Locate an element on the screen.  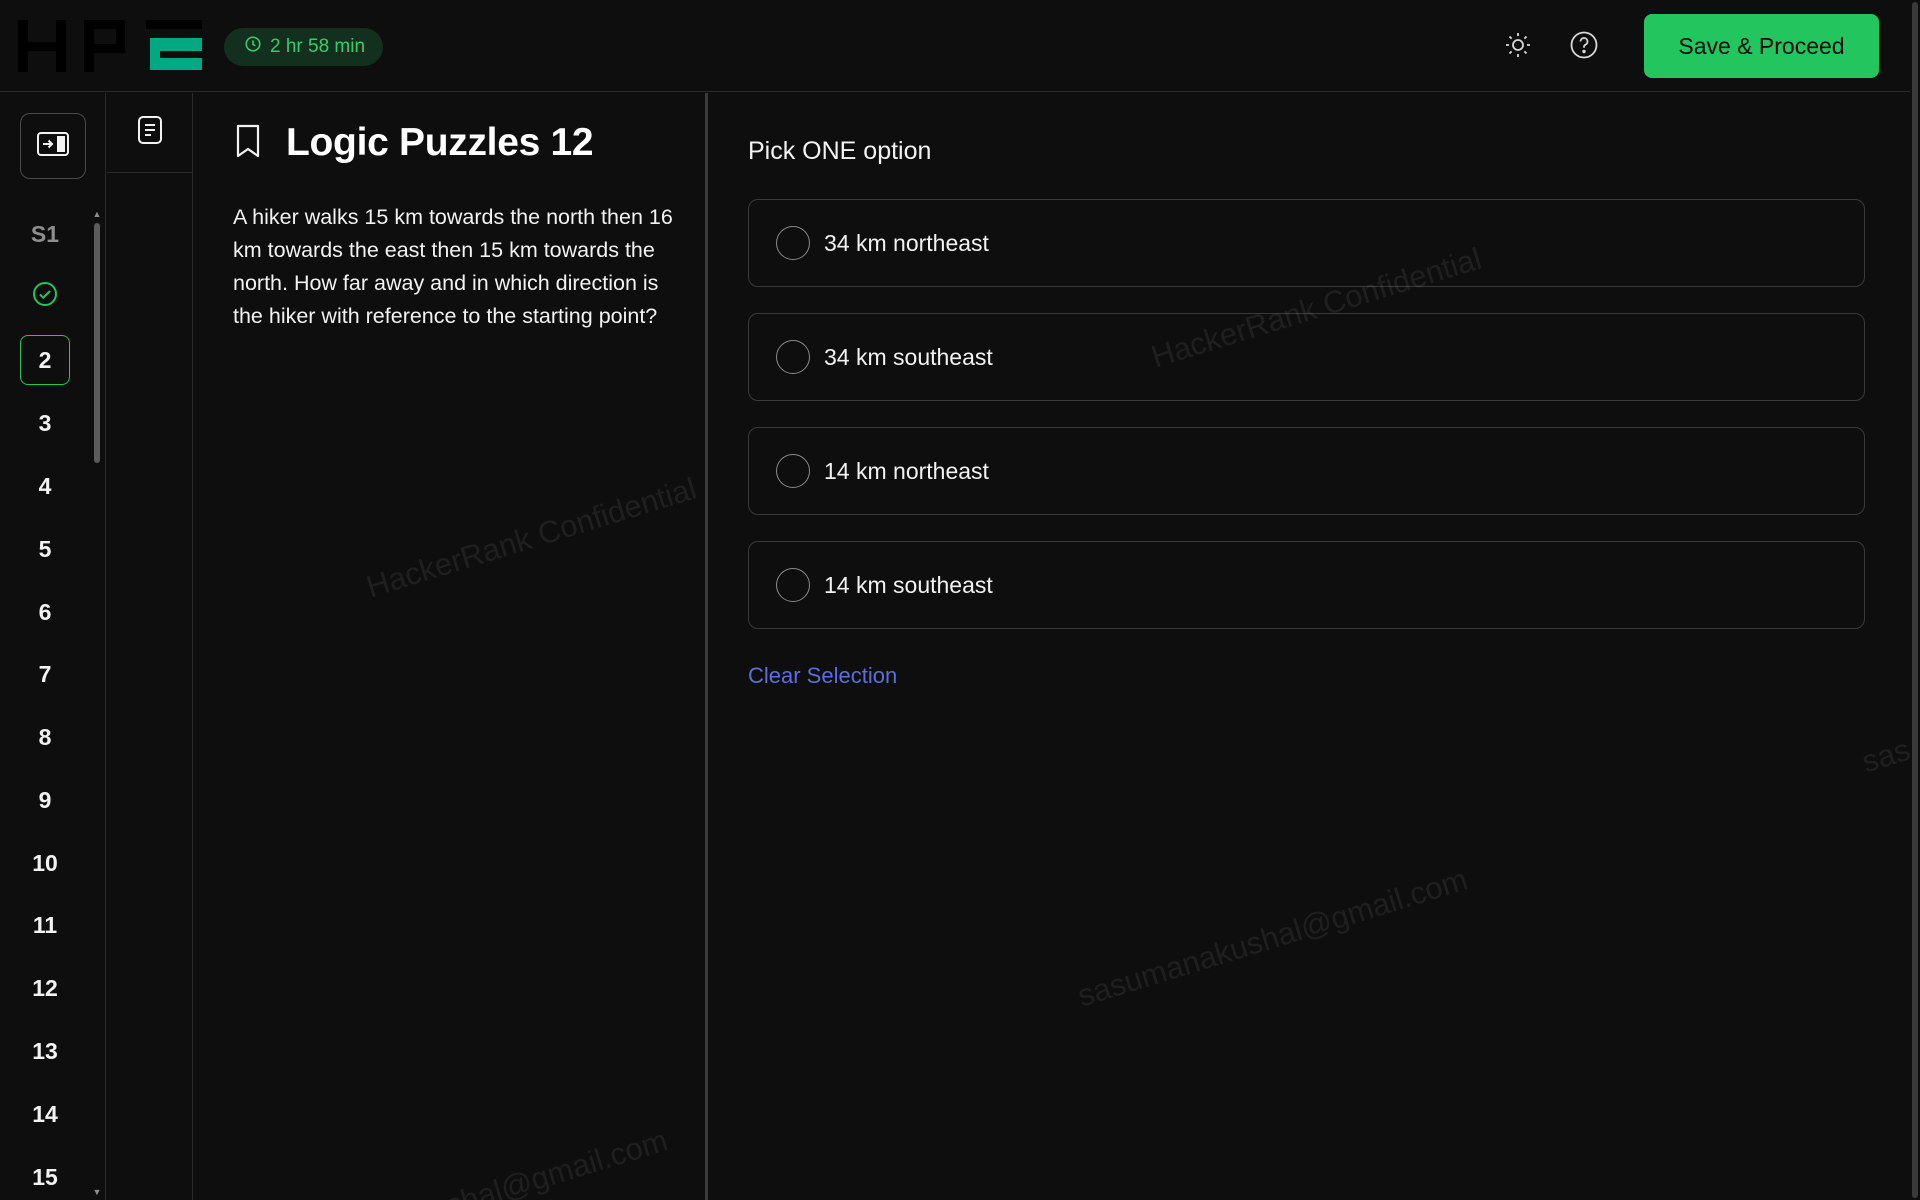
question-nav-item: 15 is located at coordinates (45, 1176).